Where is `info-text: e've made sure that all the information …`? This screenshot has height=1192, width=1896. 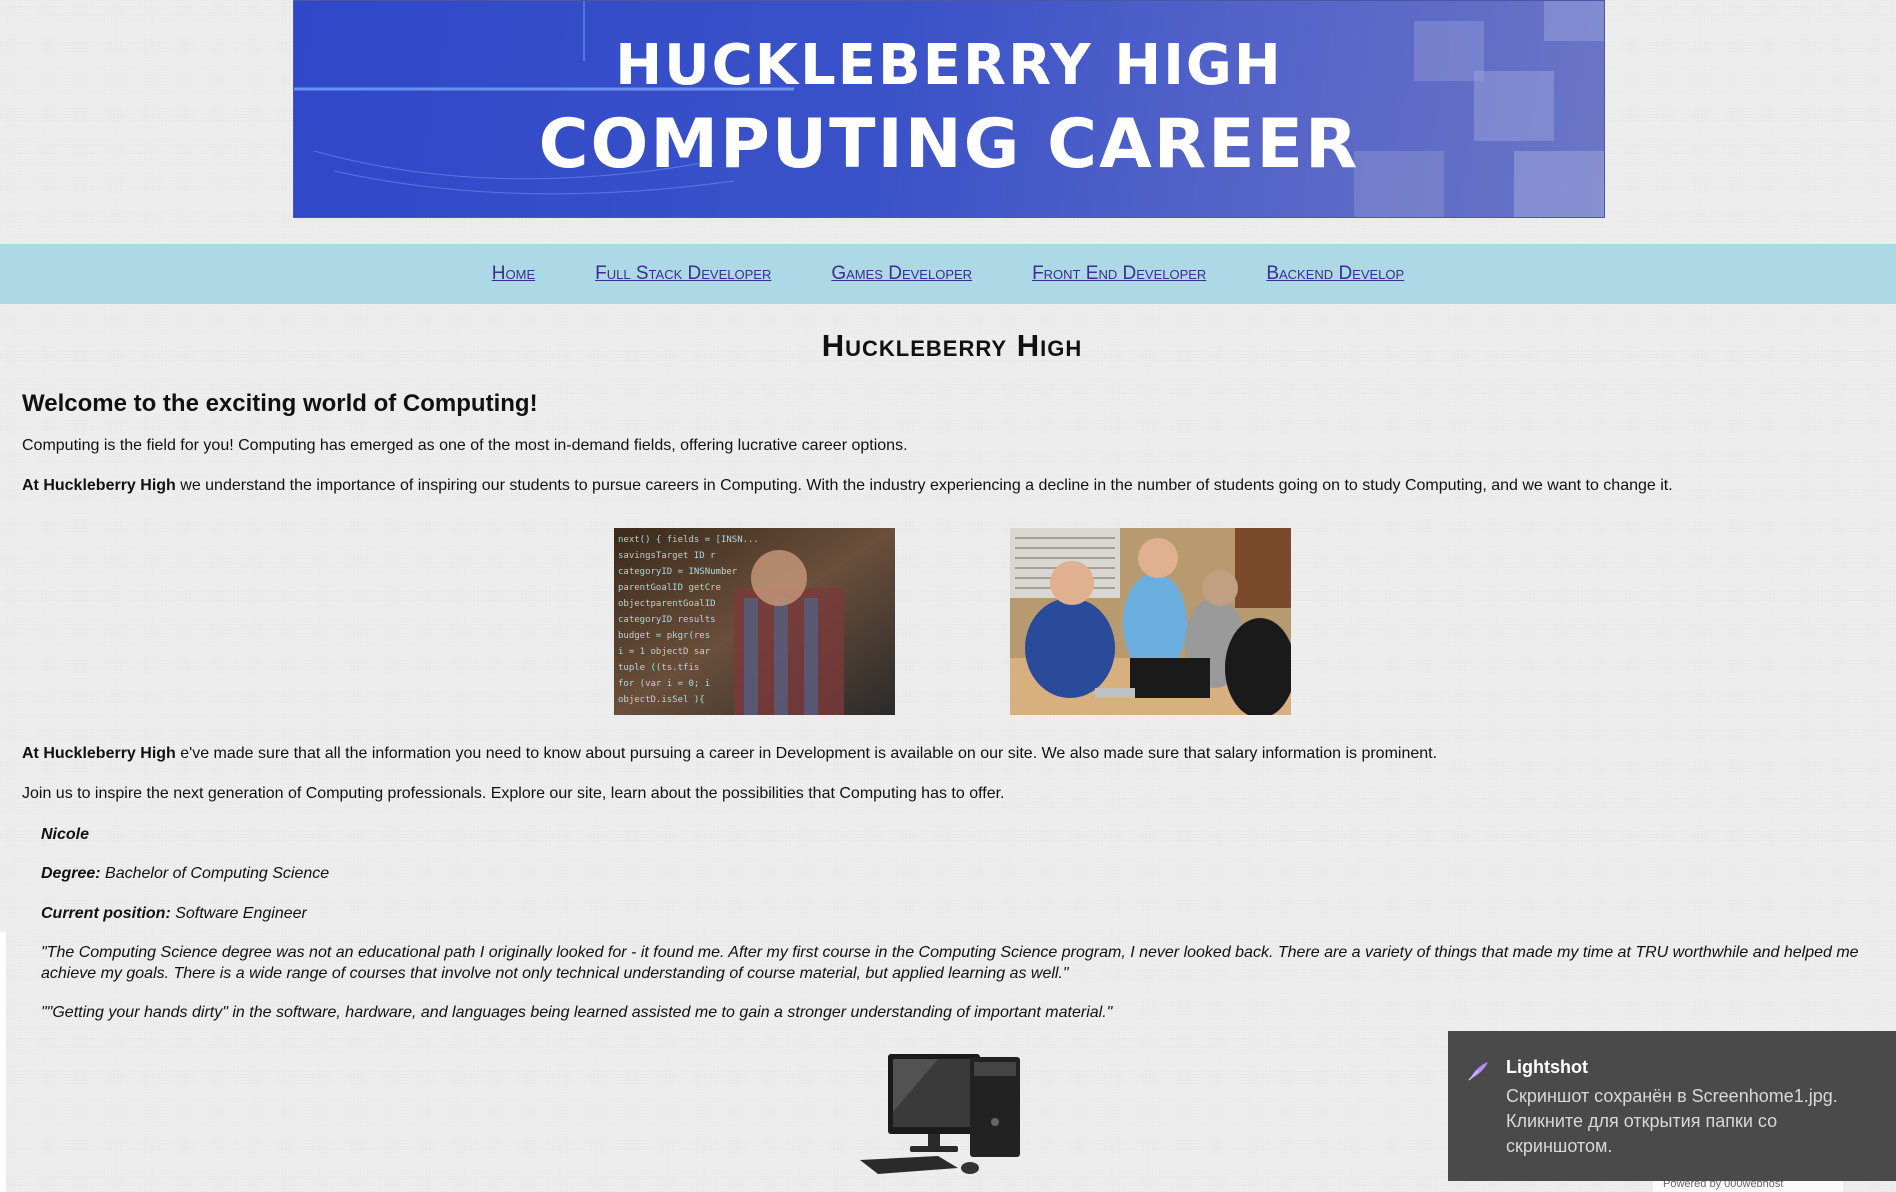
info-text: e've made sure that all the information … is located at coordinates (806, 753).